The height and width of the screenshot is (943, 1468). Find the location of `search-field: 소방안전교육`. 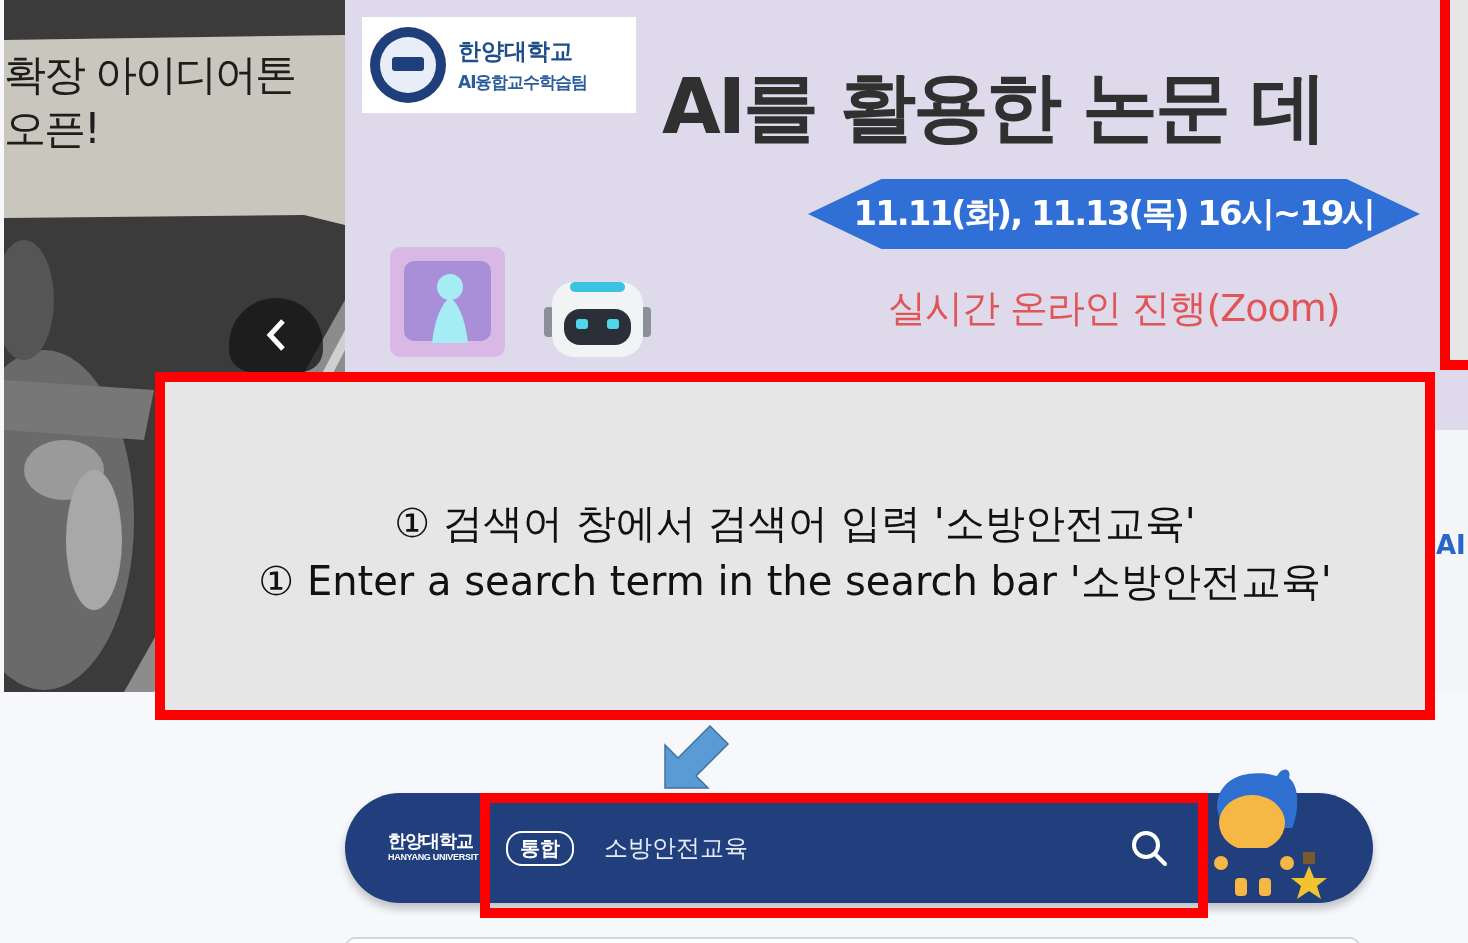

search-field: 소방안전교육 is located at coordinates (676, 848).